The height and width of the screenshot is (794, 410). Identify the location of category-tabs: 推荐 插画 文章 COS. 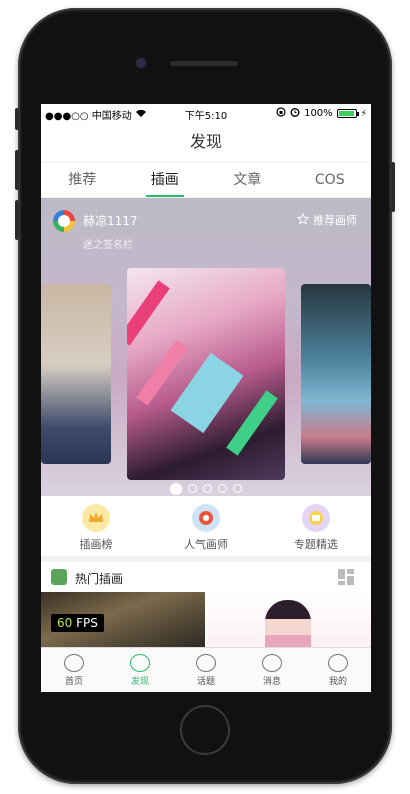
(206, 180).